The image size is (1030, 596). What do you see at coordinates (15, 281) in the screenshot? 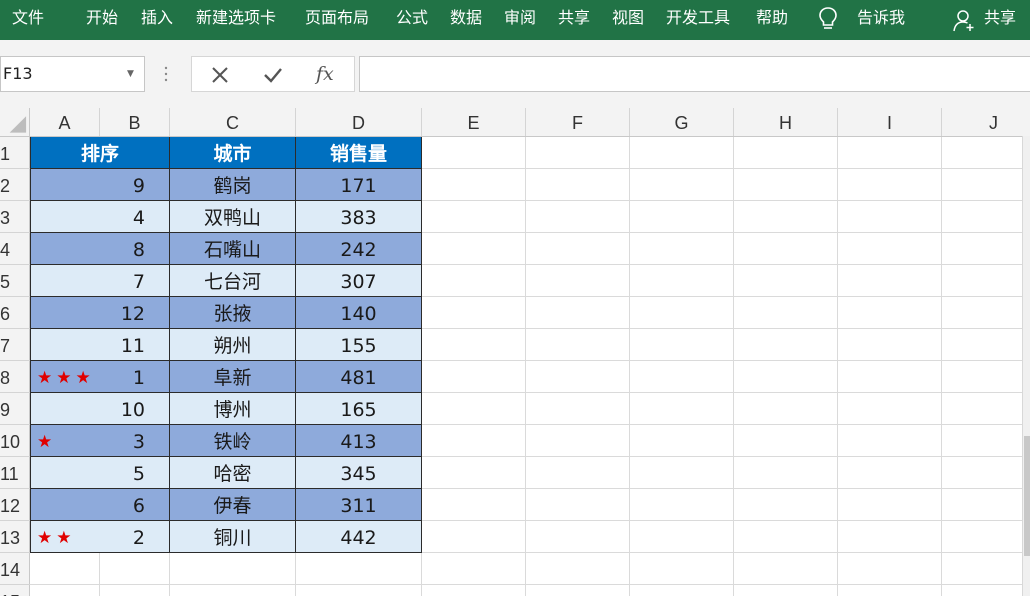
I see `row-header-5: 5` at bounding box center [15, 281].